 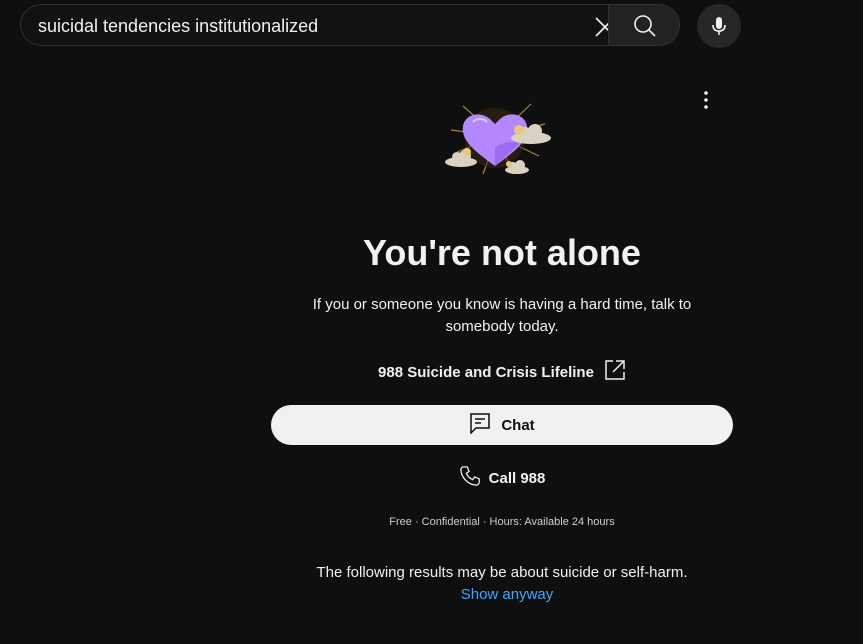 I want to click on call-button: Call 988, so click(x=502, y=478).